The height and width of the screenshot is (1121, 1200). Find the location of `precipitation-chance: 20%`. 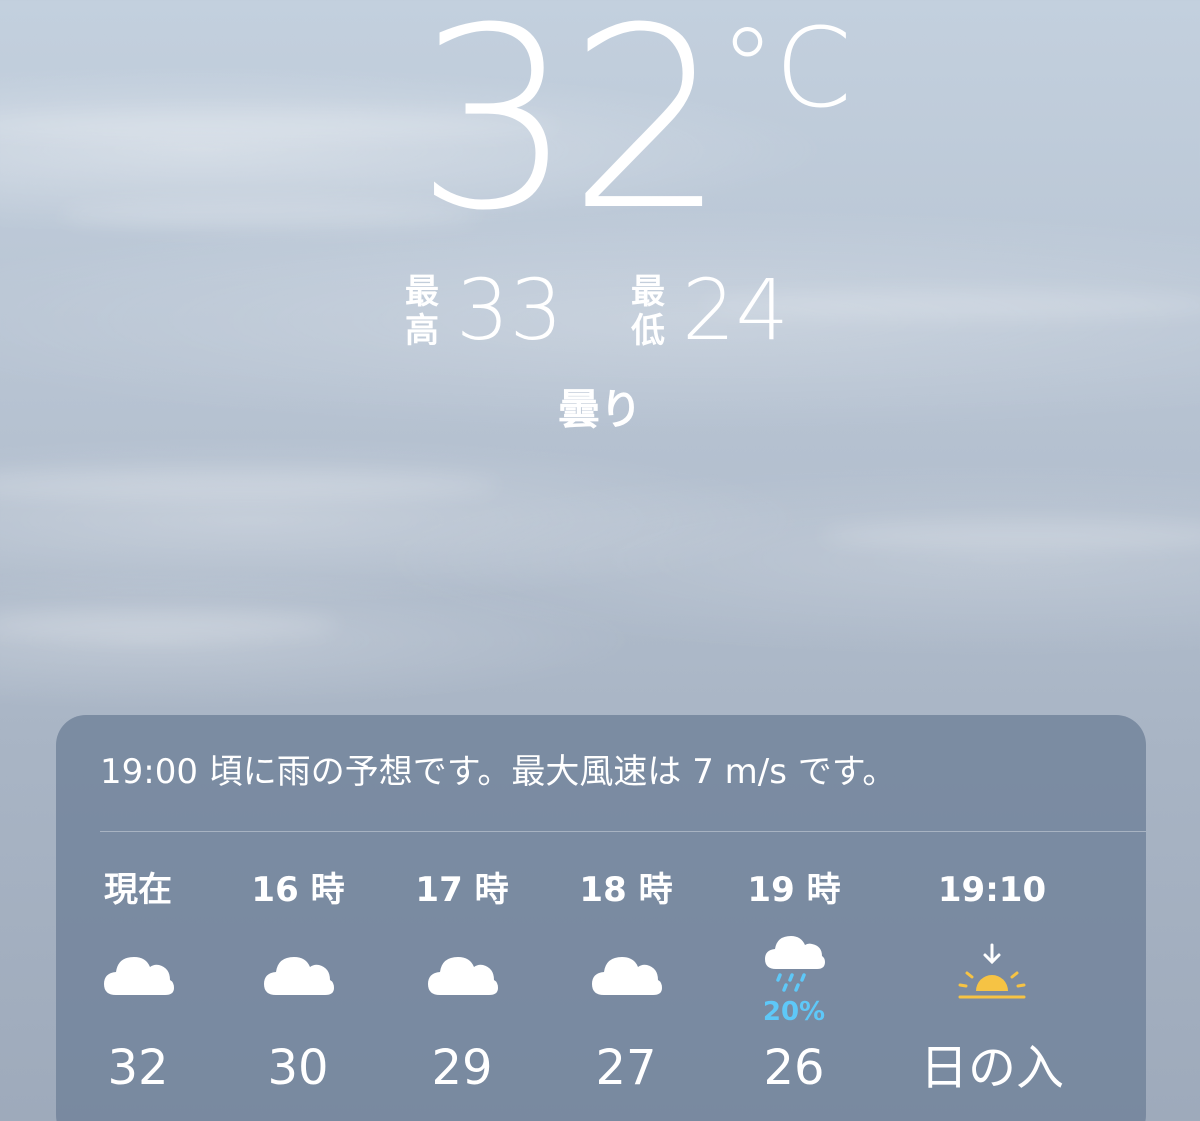

precipitation-chance: 20% is located at coordinates (794, 1012).